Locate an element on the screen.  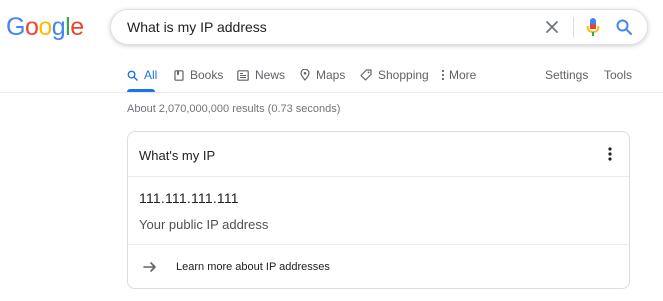
card-title: What's my IP is located at coordinates (177, 155).